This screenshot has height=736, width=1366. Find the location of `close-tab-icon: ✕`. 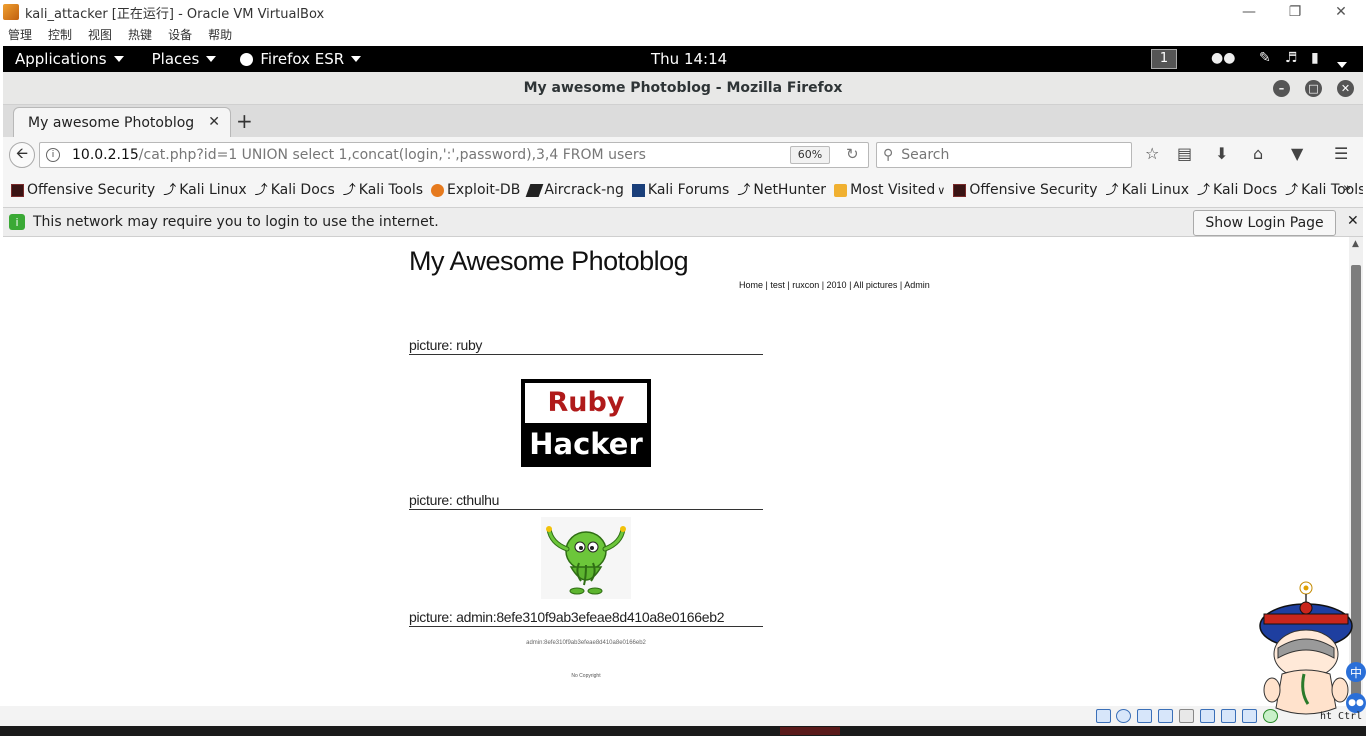

close-tab-icon: ✕ is located at coordinates (214, 122).